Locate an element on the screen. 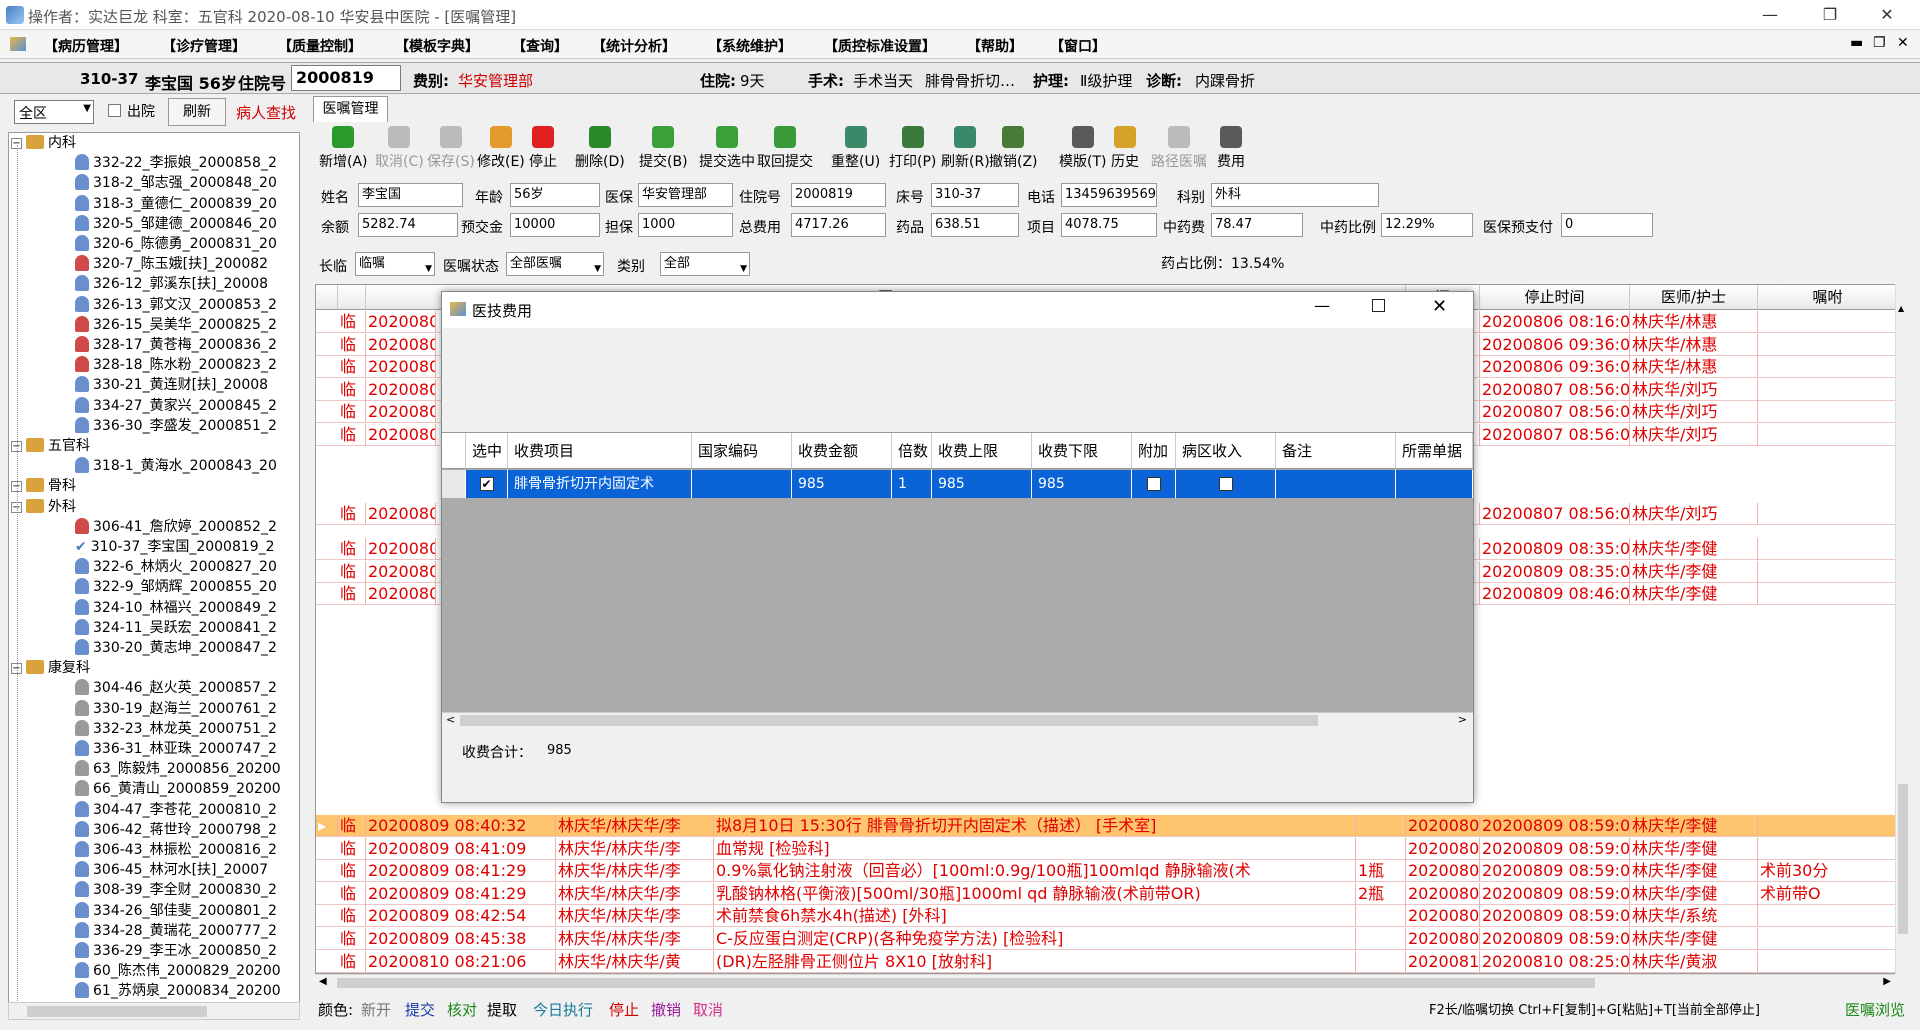  menu-window: 【窗口】 is located at coordinates (1078, 46).